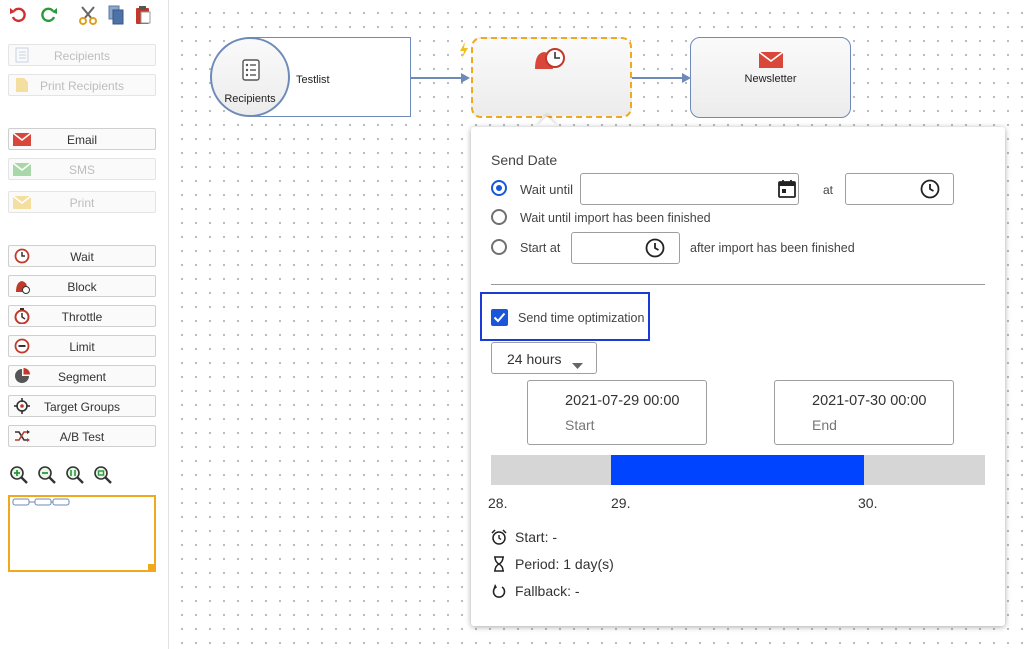 Image resolution: width=1027 pixels, height=649 pixels. I want to click on envelope-icon, so click(771, 62).